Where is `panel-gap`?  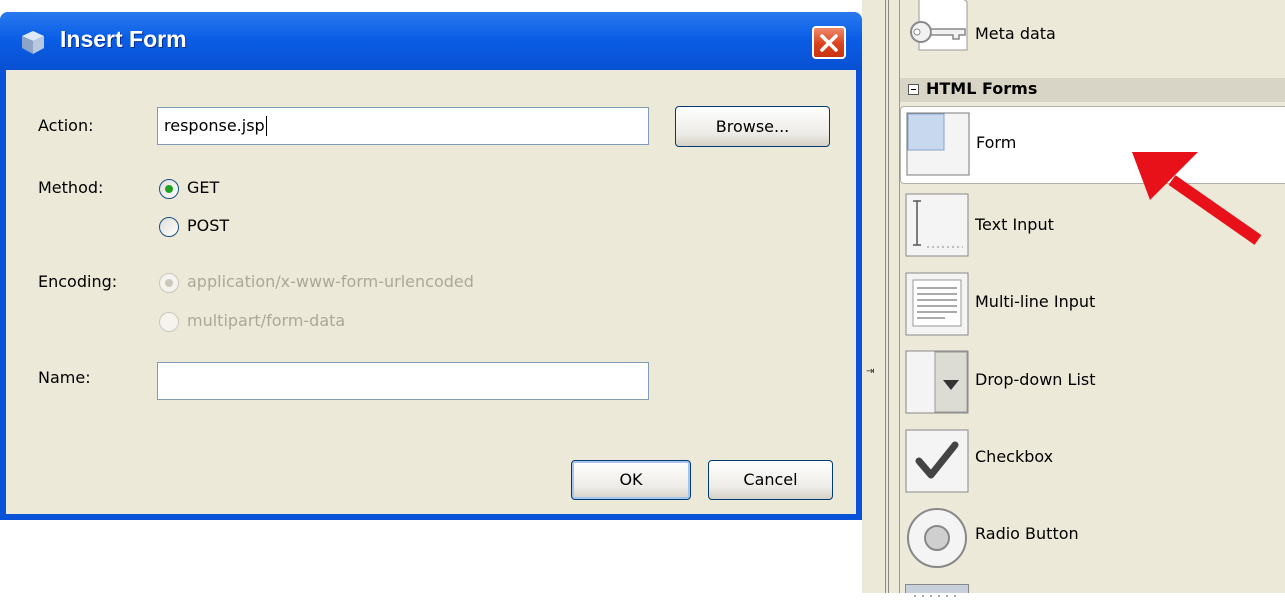 panel-gap is located at coordinates (880, 296).